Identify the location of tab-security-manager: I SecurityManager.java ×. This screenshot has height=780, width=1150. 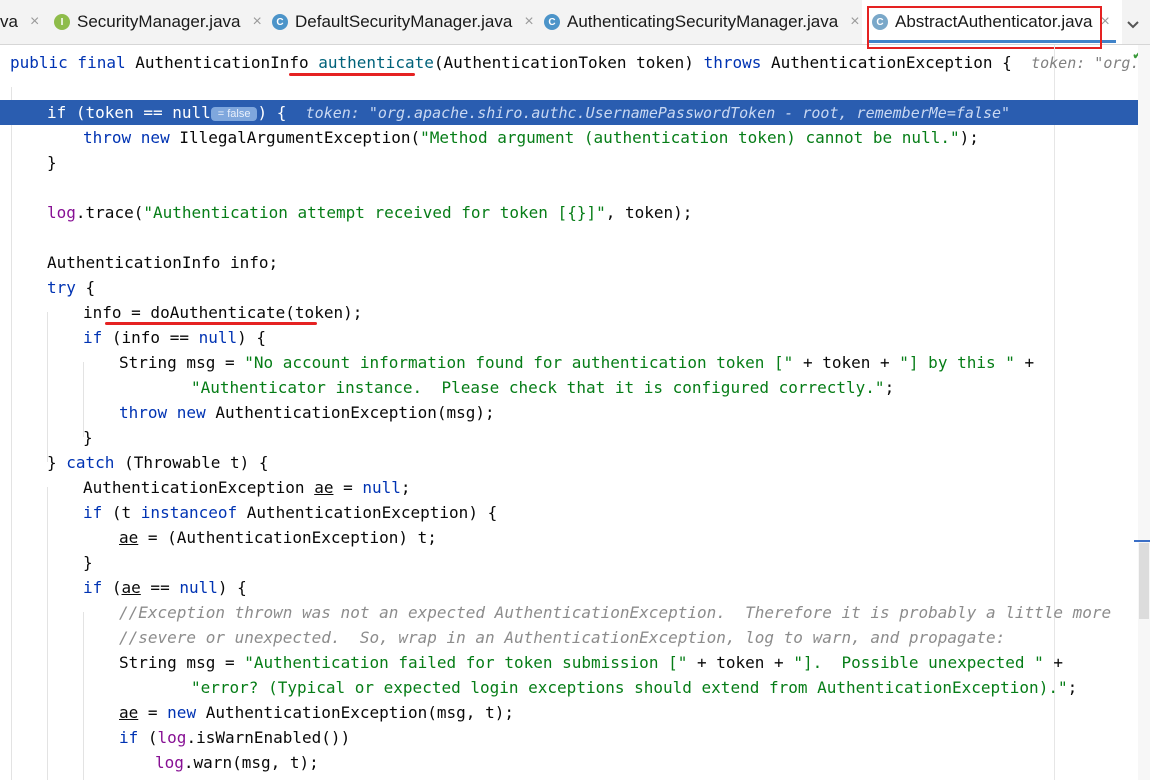
(158, 22).